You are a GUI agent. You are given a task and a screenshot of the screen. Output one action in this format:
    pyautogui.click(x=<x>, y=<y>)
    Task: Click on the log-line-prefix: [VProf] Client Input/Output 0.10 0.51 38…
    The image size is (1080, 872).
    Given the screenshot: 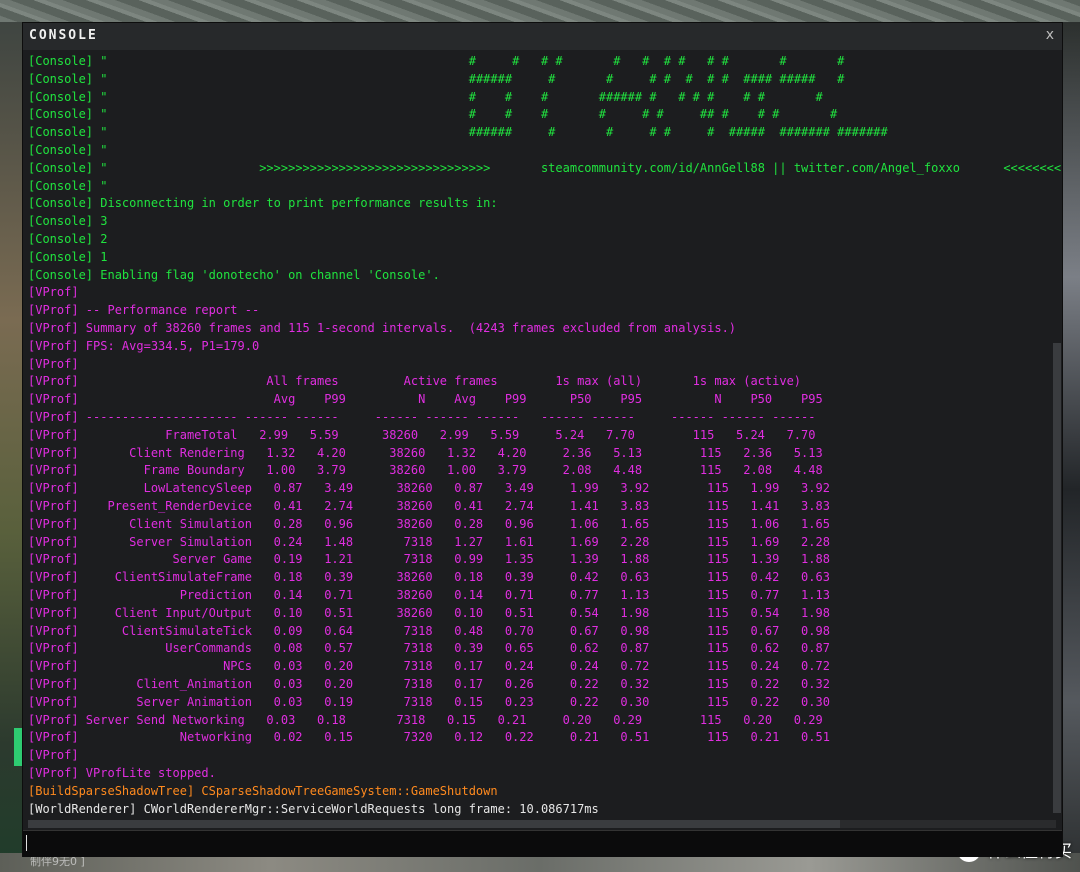 What is the action you would take?
    pyautogui.click(x=429, y=612)
    